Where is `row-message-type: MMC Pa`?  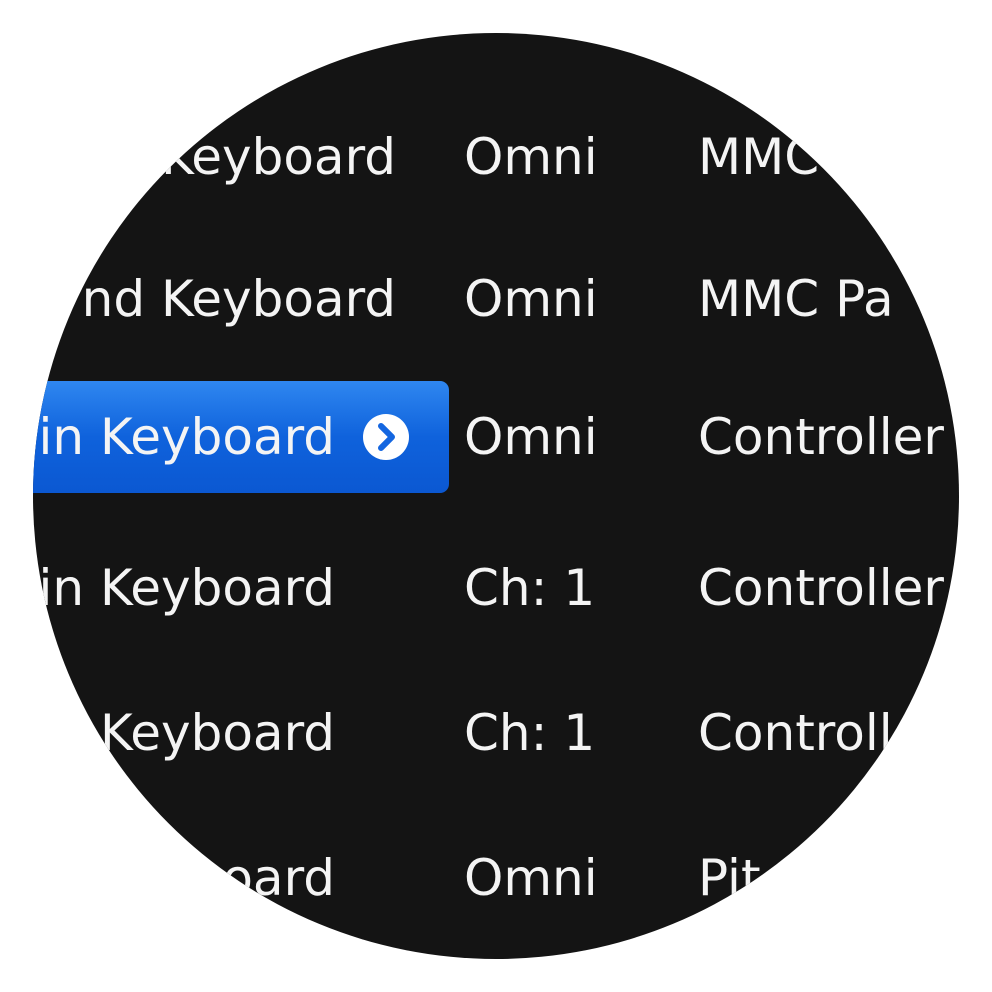
row-message-type: MMC Pa is located at coordinates (796, 299).